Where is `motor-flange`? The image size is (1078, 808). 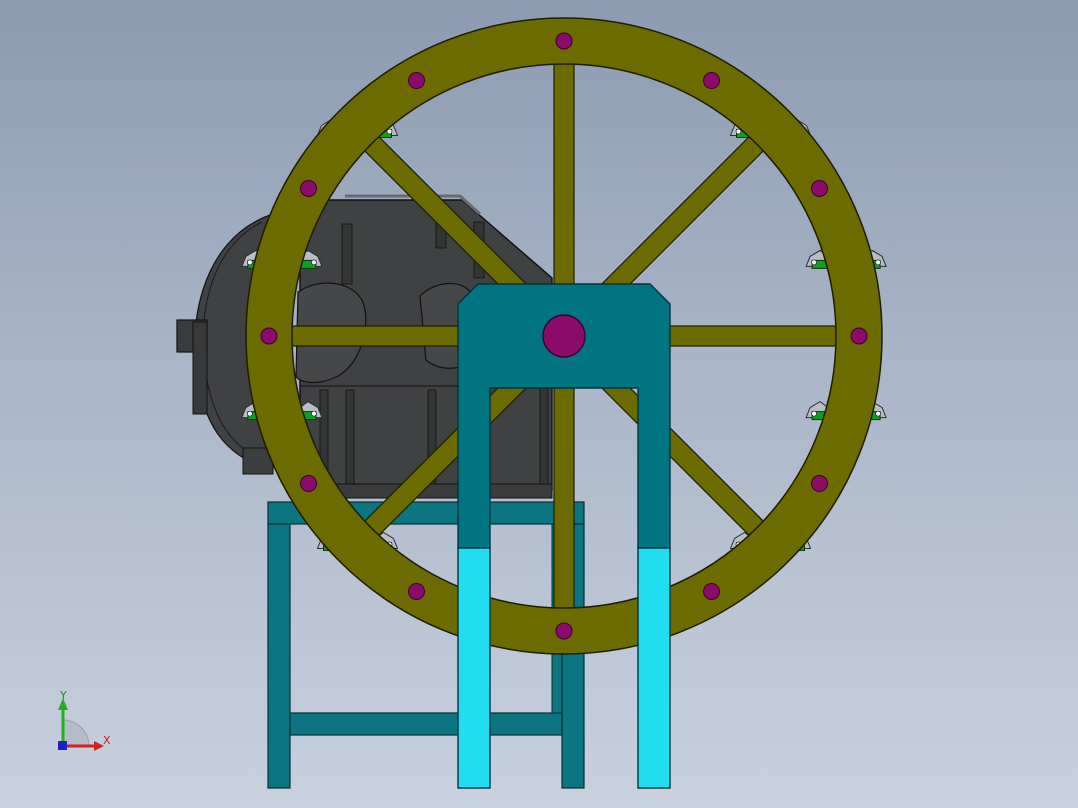 motor-flange is located at coordinates (200, 368).